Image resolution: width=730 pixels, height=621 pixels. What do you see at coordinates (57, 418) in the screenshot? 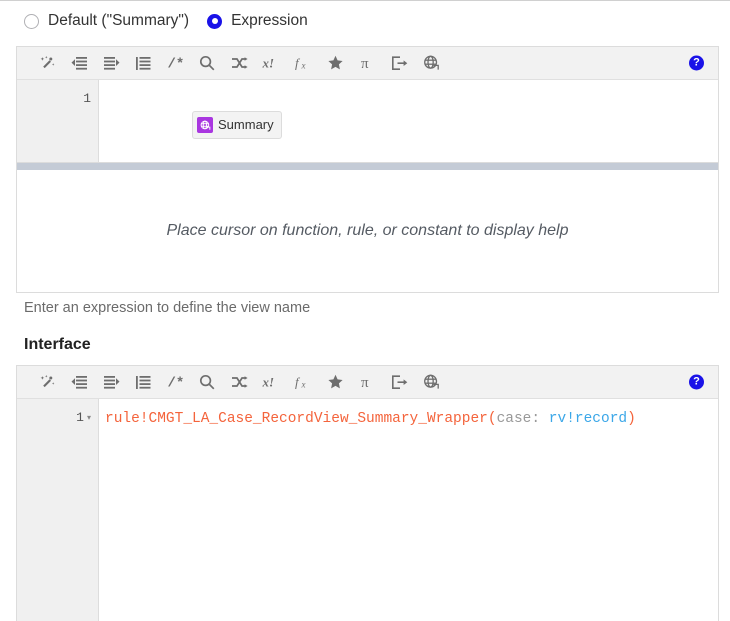
I see `line-number-row: 1 ▾` at bounding box center [57, 418].